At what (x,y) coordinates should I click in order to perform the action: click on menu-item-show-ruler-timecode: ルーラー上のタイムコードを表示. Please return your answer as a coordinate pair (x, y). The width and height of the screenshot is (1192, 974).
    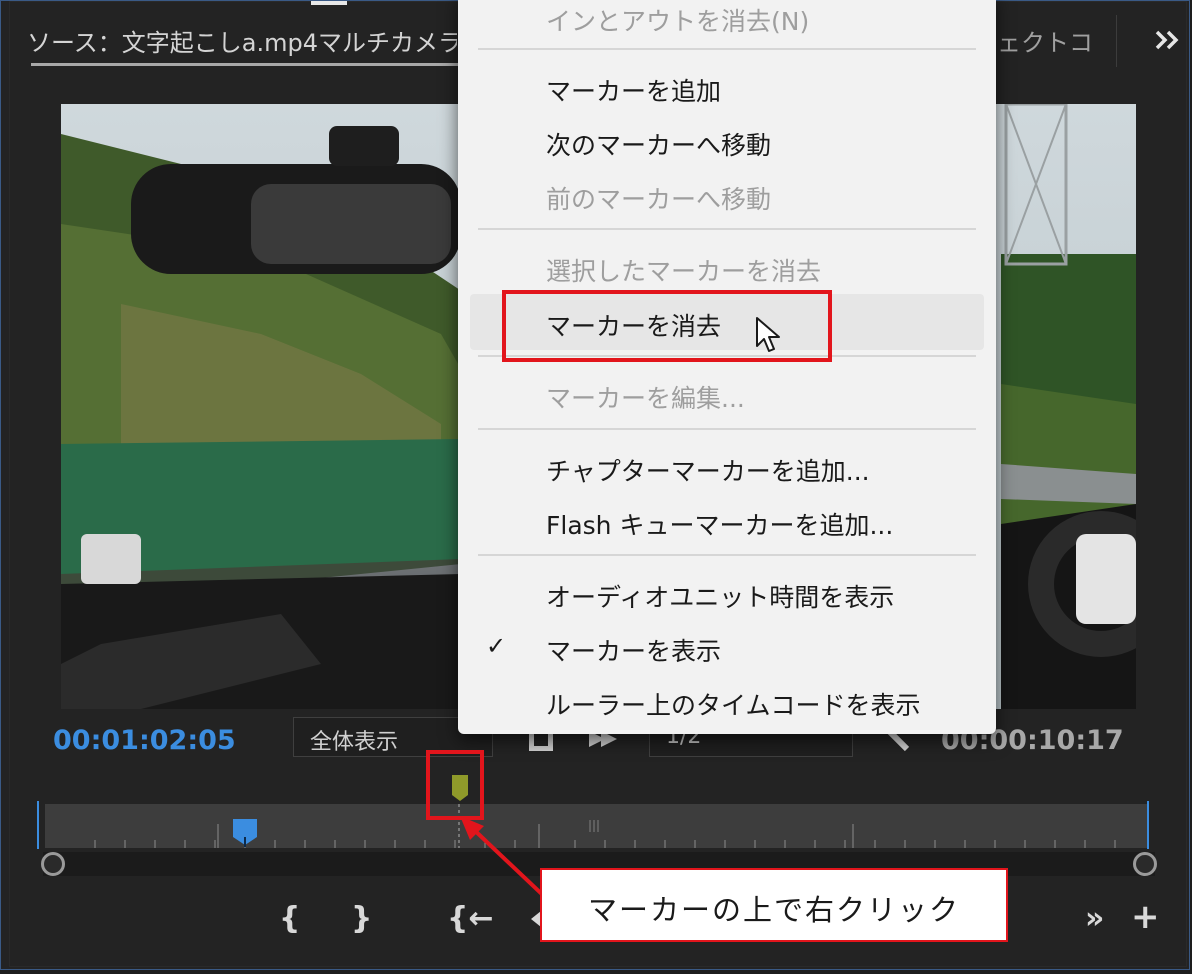
    Looking at the image, I should click on (733, 704).